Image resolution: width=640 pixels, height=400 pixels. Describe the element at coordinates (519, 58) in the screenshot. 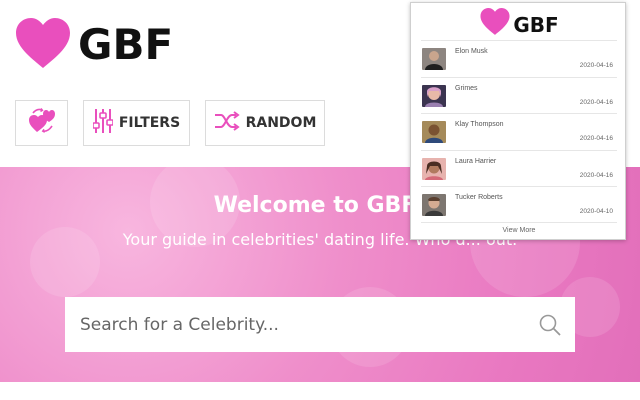

I see `list-item: Elon Musk 2020-04-16` at that location.